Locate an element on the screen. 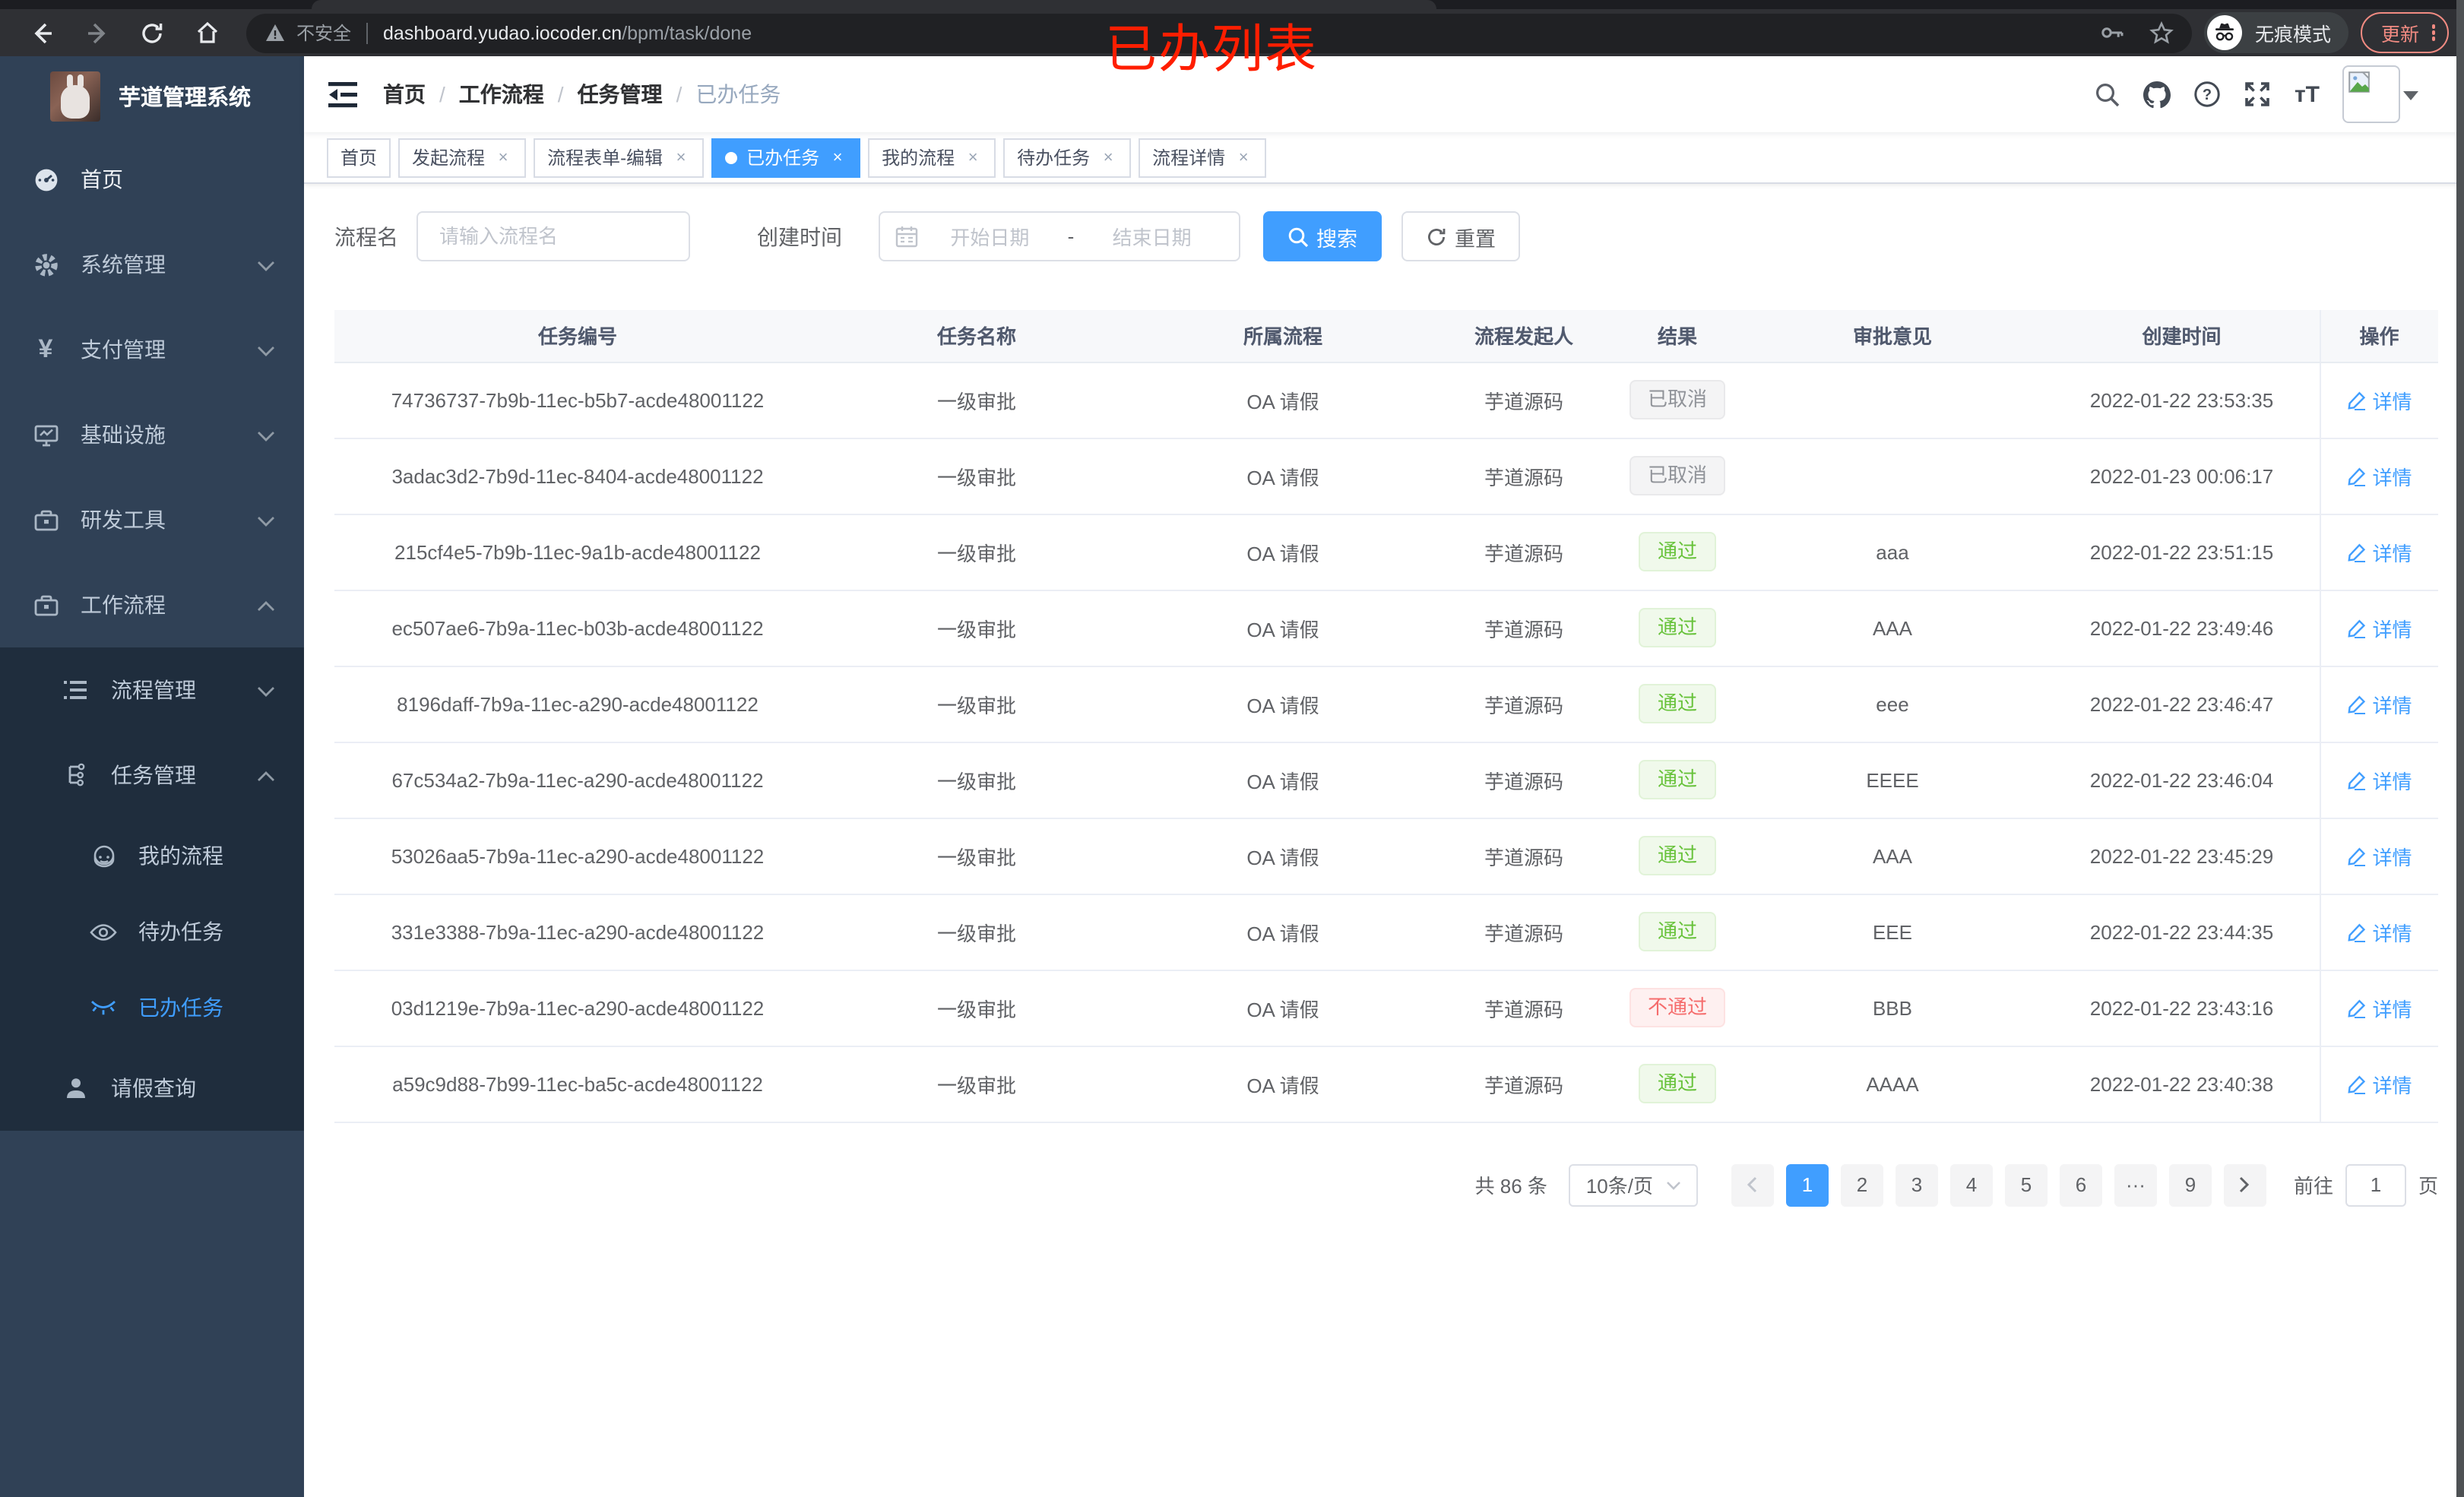 The image size is (2464, 1497). sidebar-item-payment: ¥ 支付管理 is located at coordinates (152, 349).